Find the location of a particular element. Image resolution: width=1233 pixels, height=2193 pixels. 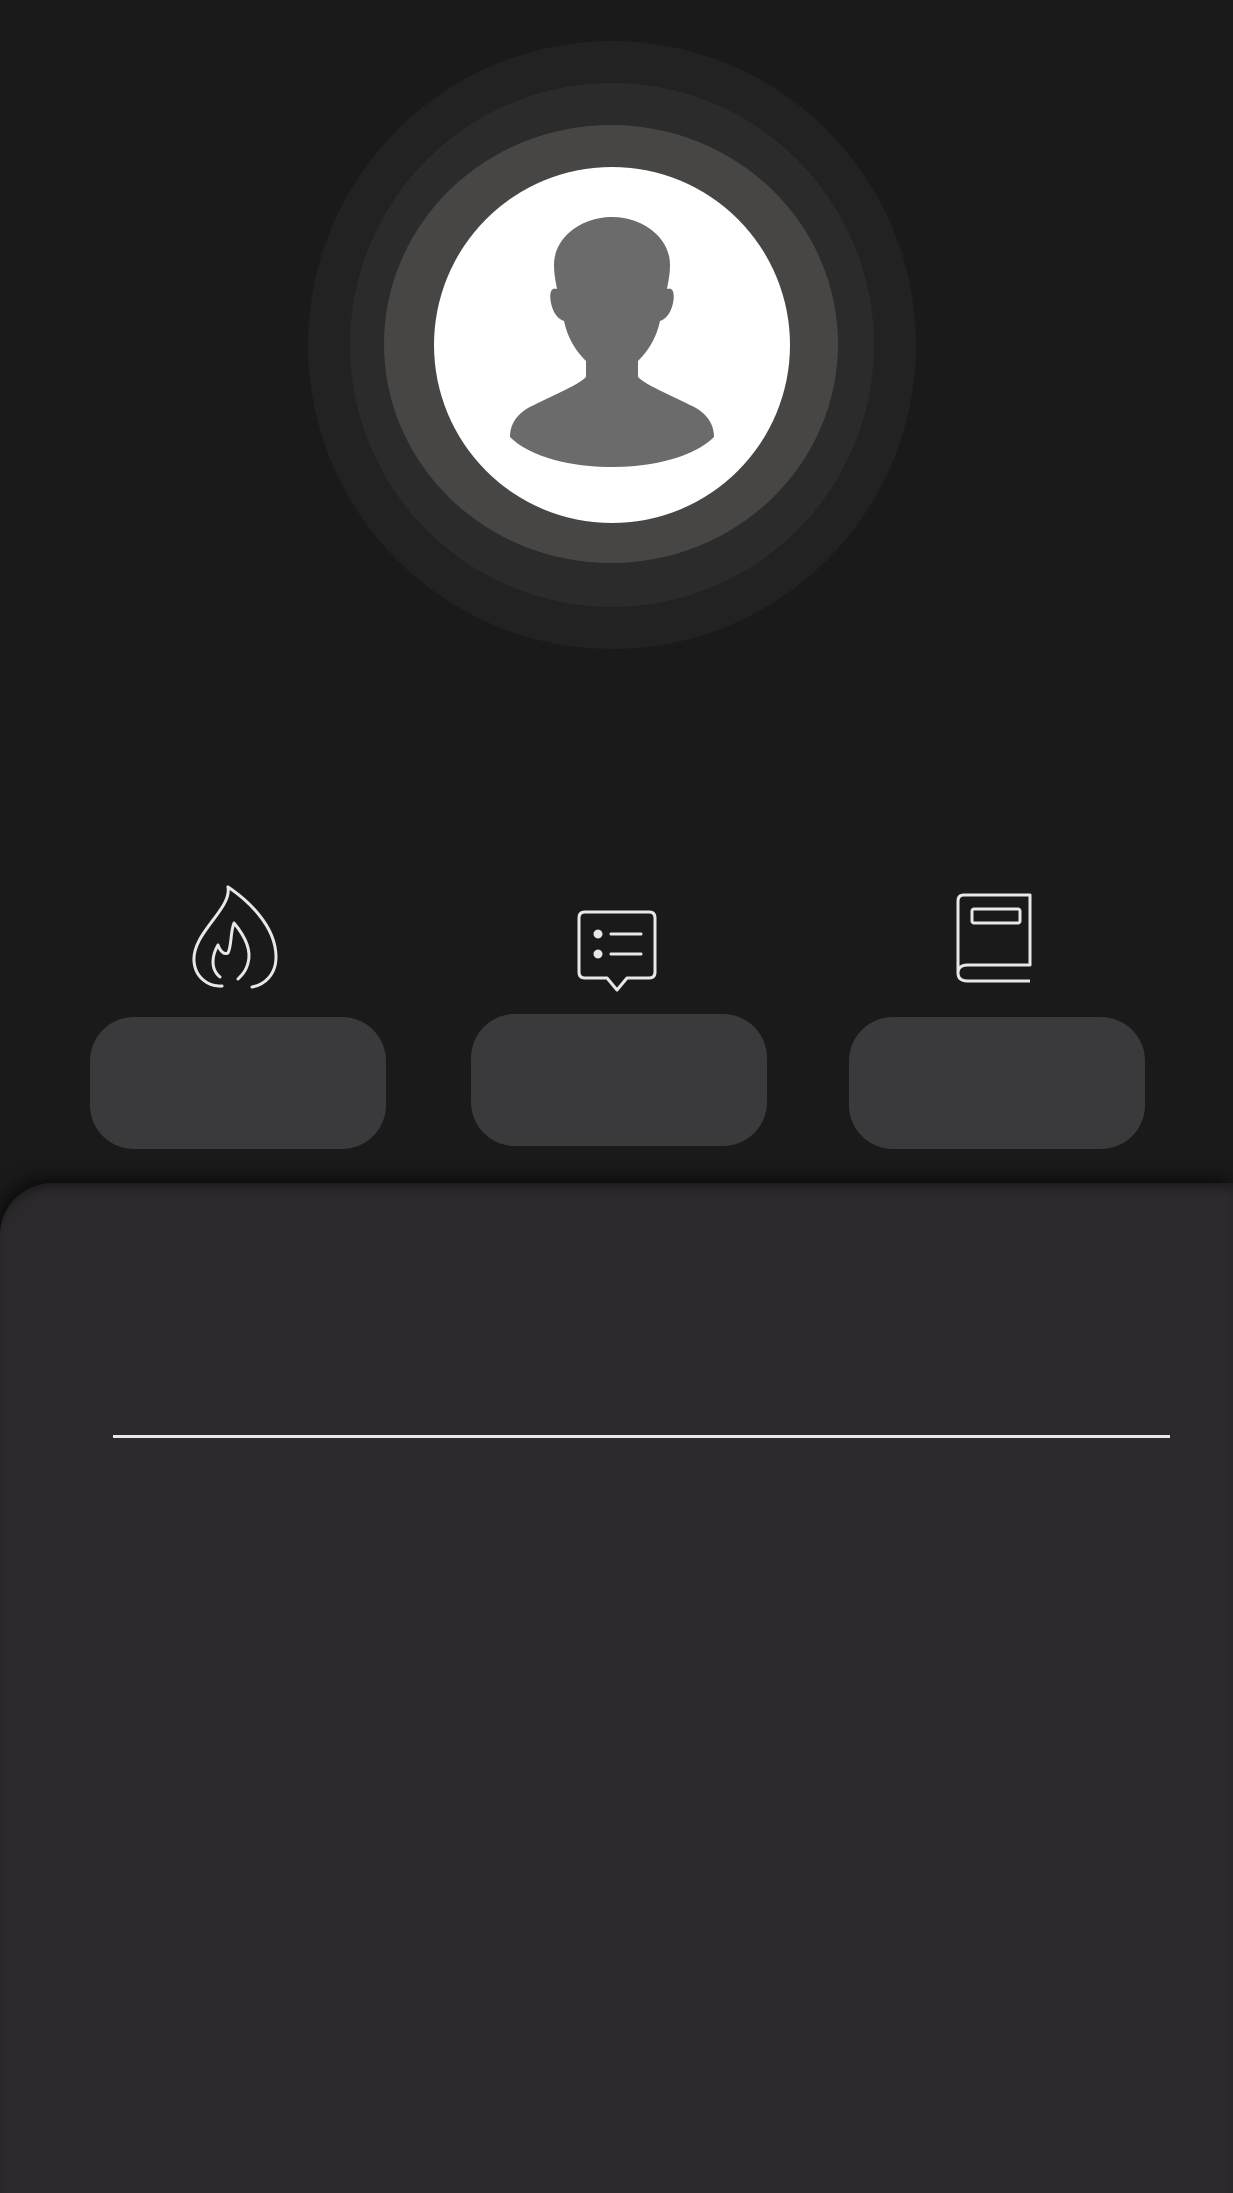

panel-divider is located at coordinates (641, 1436).